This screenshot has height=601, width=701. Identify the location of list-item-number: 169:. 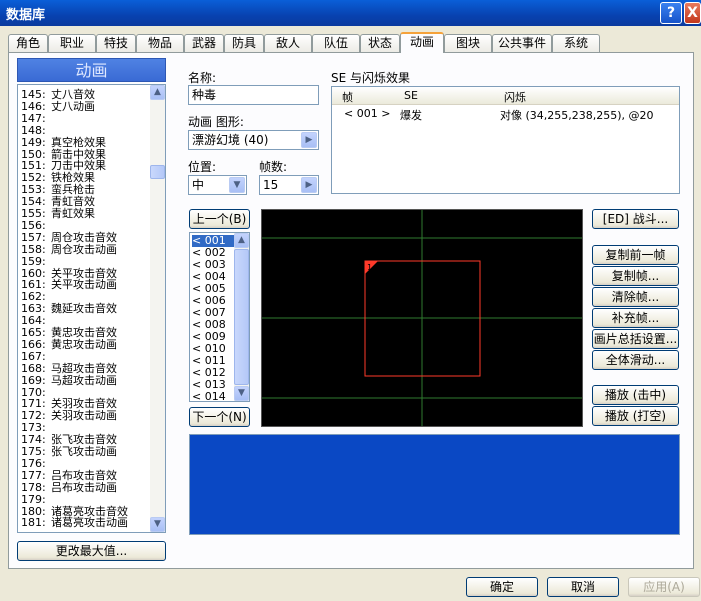
(33, 380).